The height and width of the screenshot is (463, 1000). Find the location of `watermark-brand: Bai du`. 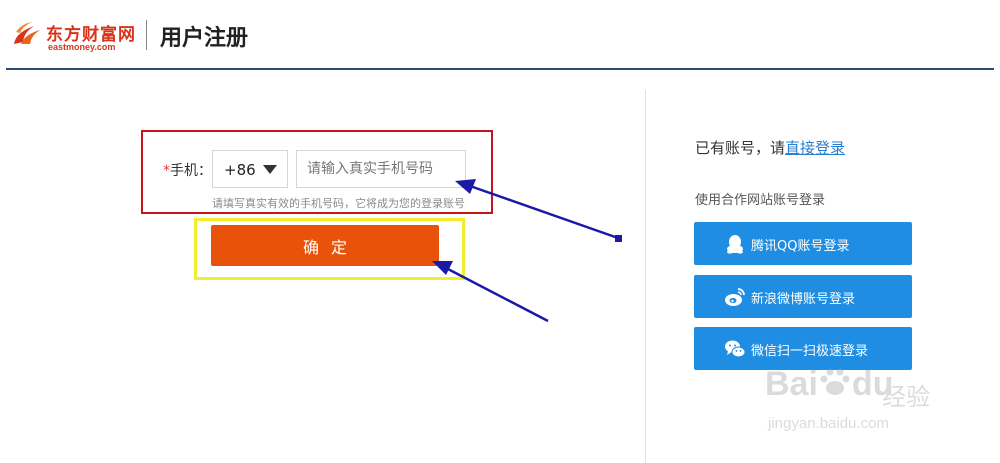

watermark-brand: Bai du is located at coordinates (829, 384).